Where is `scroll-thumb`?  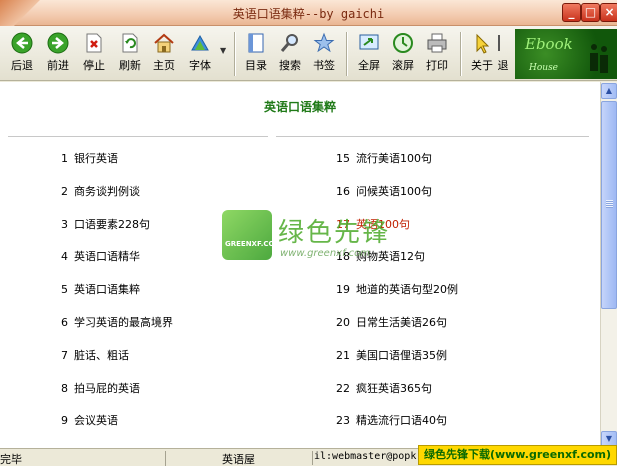 scroll-thumb is located at coordinates (609, 205).